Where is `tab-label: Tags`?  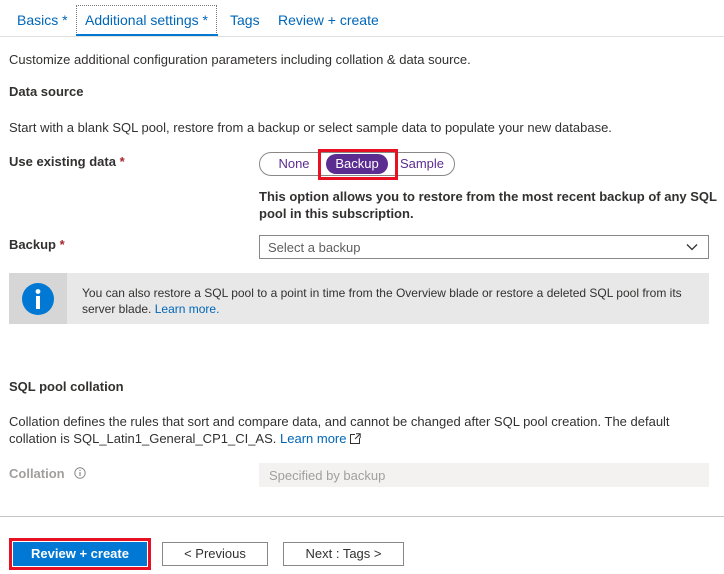
tab-label: Tags is located at coordinates (245, 20).